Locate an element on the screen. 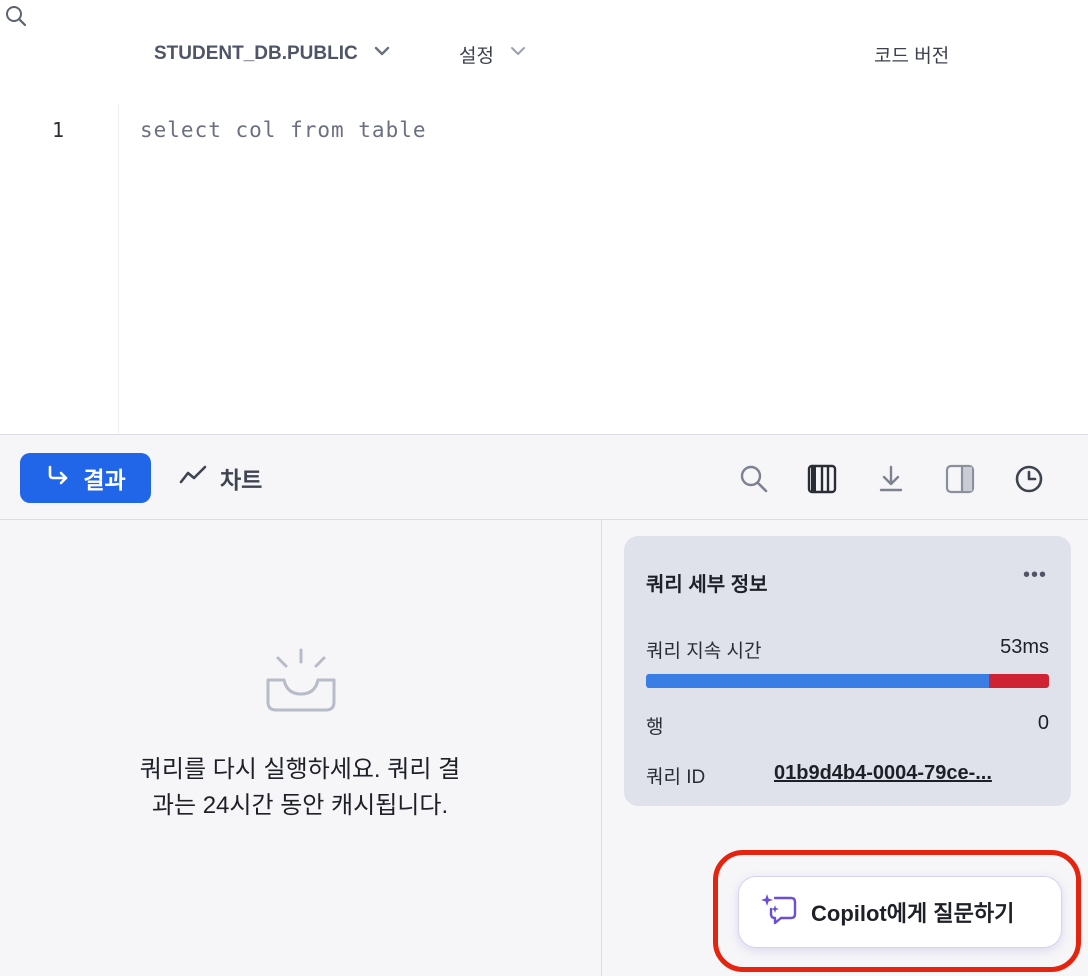 The image size is (1088, 976). database-label: STUDENT_DB.PUBLIC is located at coordinates (256, 53).